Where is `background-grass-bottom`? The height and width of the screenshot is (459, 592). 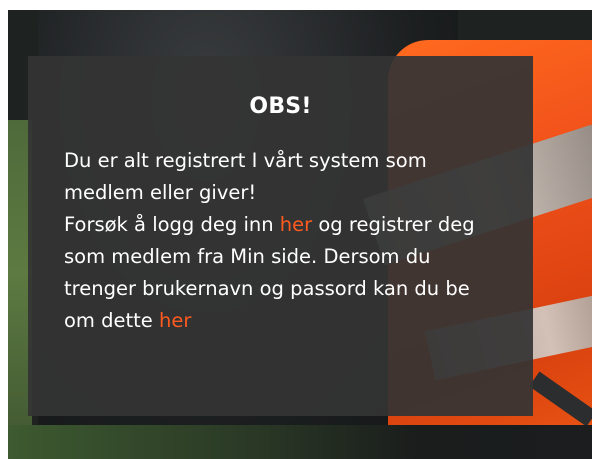 background-grass-bottom is located at coordinates (300, 442).